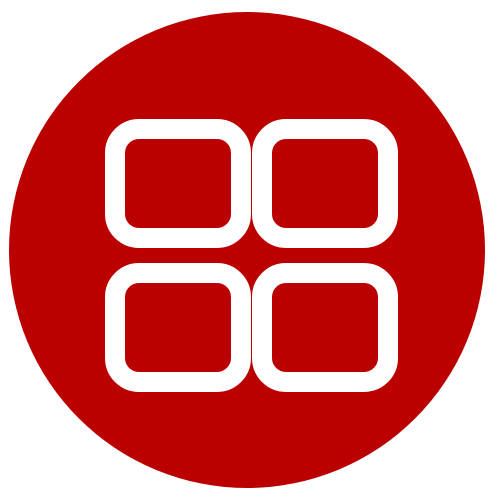  What do you see at coordinates (325, 327) in the screenshot?
I see `grid-tile-bottom-right` at bounding box center [325, 327].